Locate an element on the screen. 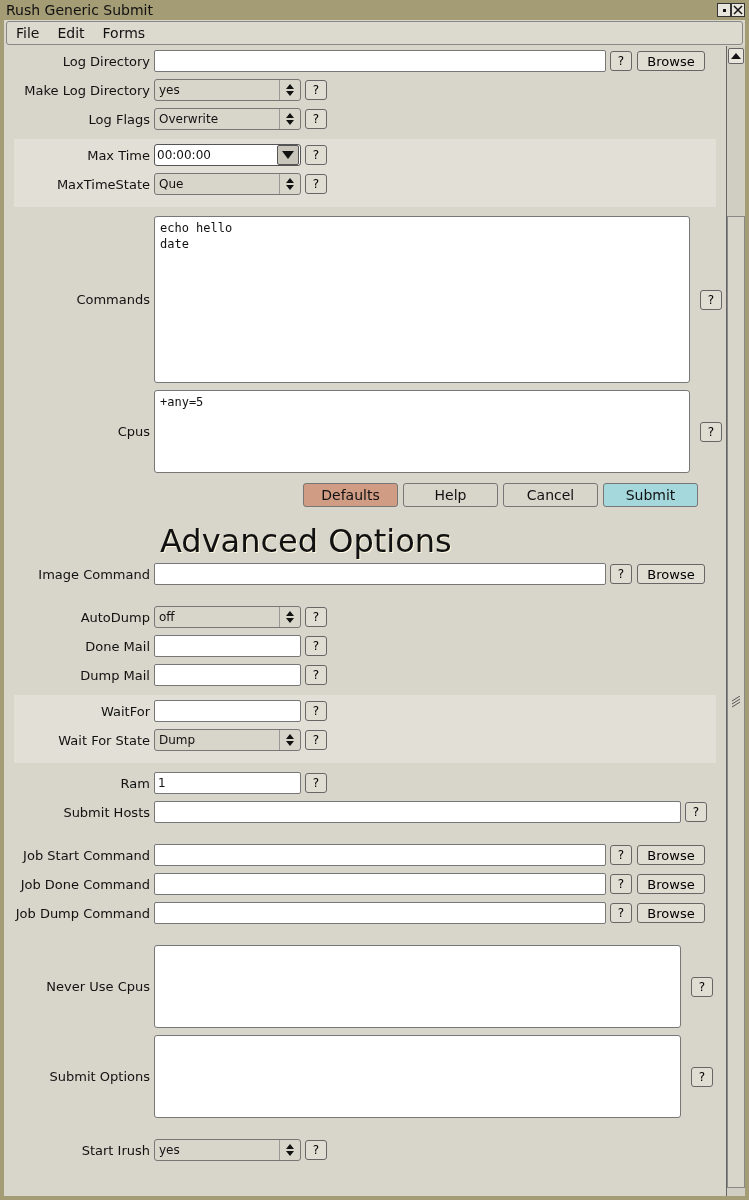  text-area: +any=5 is located at coordinates (422, 431).